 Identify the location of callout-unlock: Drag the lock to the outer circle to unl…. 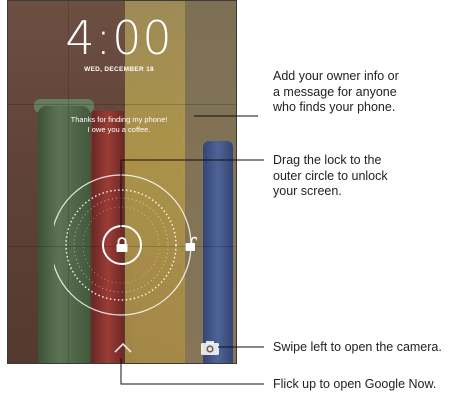
(330, 176).